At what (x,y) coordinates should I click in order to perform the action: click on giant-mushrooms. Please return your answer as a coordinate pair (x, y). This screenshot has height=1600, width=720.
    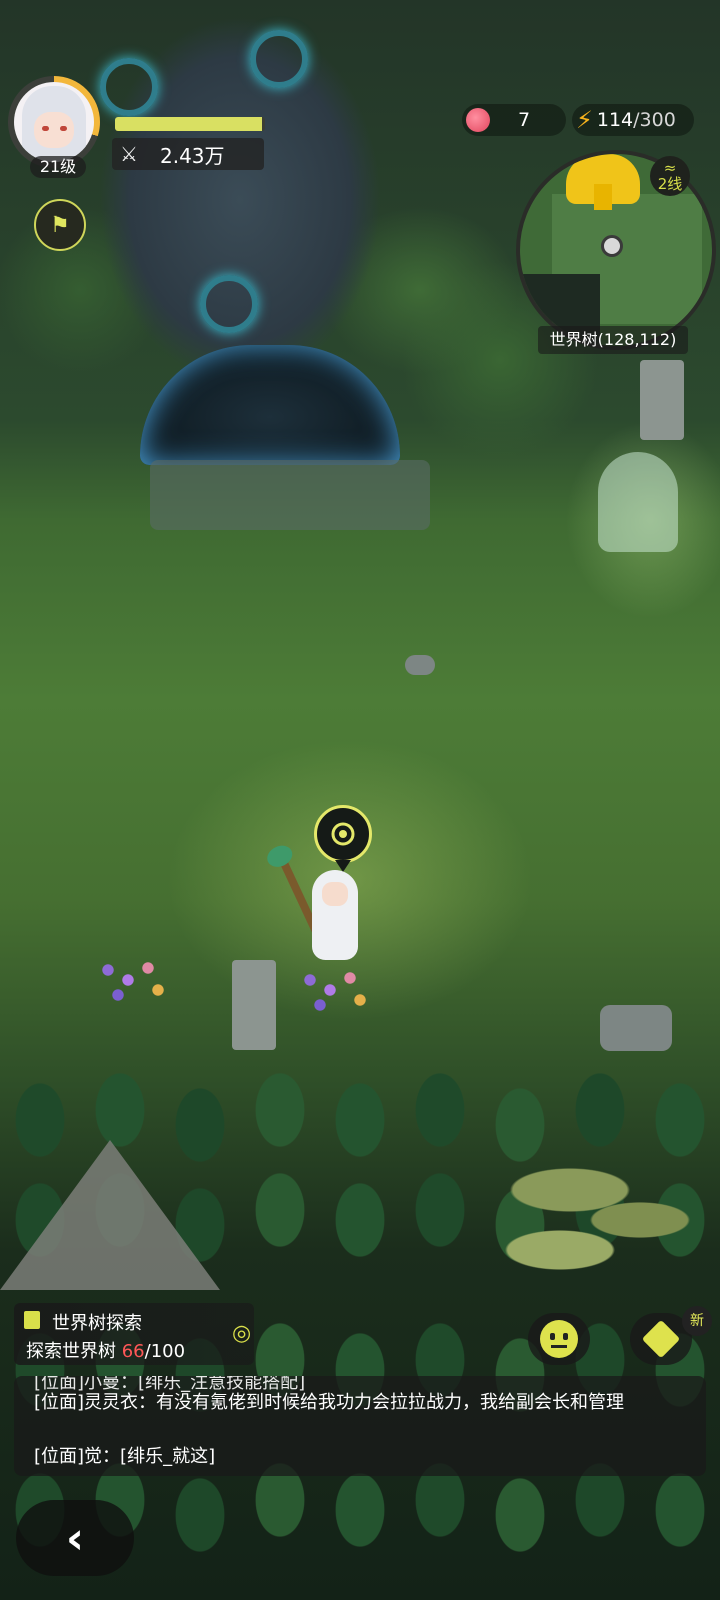
    Looking at the image, I should click on (600, 1235).